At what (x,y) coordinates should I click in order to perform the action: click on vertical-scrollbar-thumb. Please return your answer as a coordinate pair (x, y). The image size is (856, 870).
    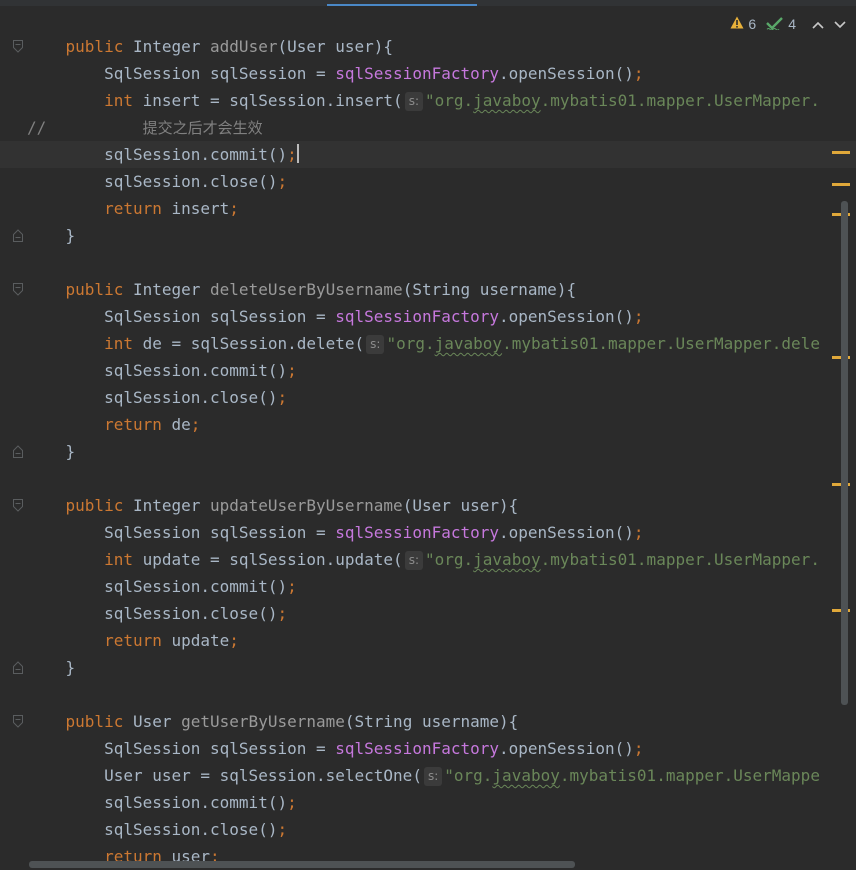
    Looking at the image, I should click on (844, 453).